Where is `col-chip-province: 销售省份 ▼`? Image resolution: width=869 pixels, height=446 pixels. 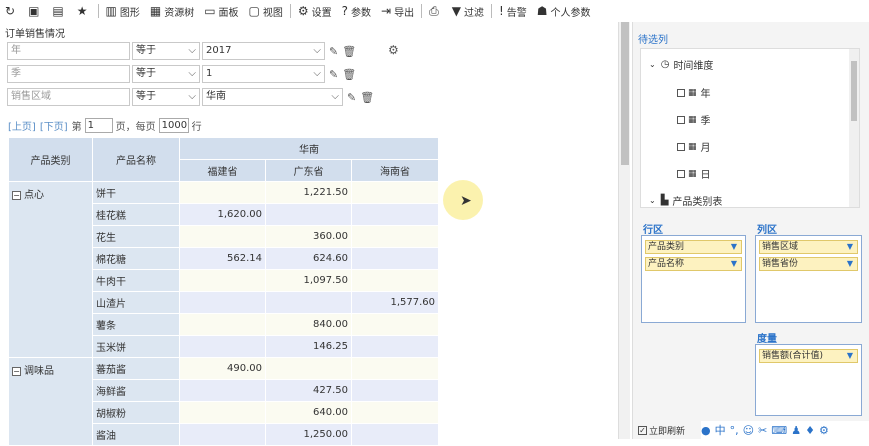 col-chip-province: 销售省份 ▼ is located at coordinates (808, 264).